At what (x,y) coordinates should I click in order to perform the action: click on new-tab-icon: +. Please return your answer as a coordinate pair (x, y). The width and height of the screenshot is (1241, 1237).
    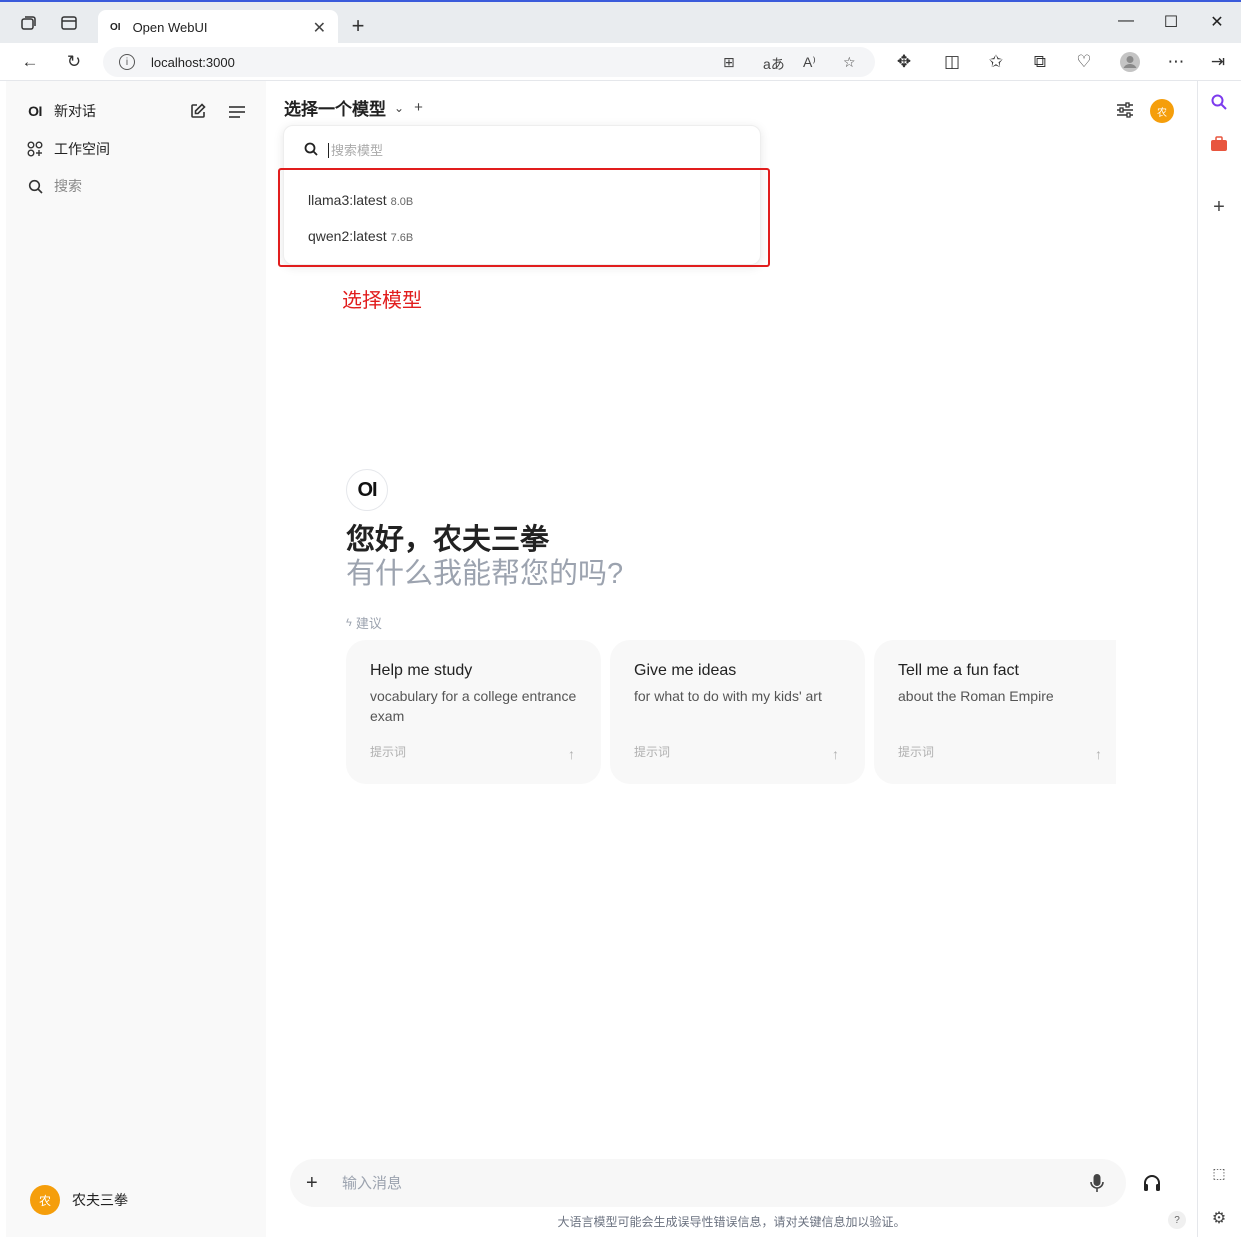
    Looking at the image, I should click on (358, 26).